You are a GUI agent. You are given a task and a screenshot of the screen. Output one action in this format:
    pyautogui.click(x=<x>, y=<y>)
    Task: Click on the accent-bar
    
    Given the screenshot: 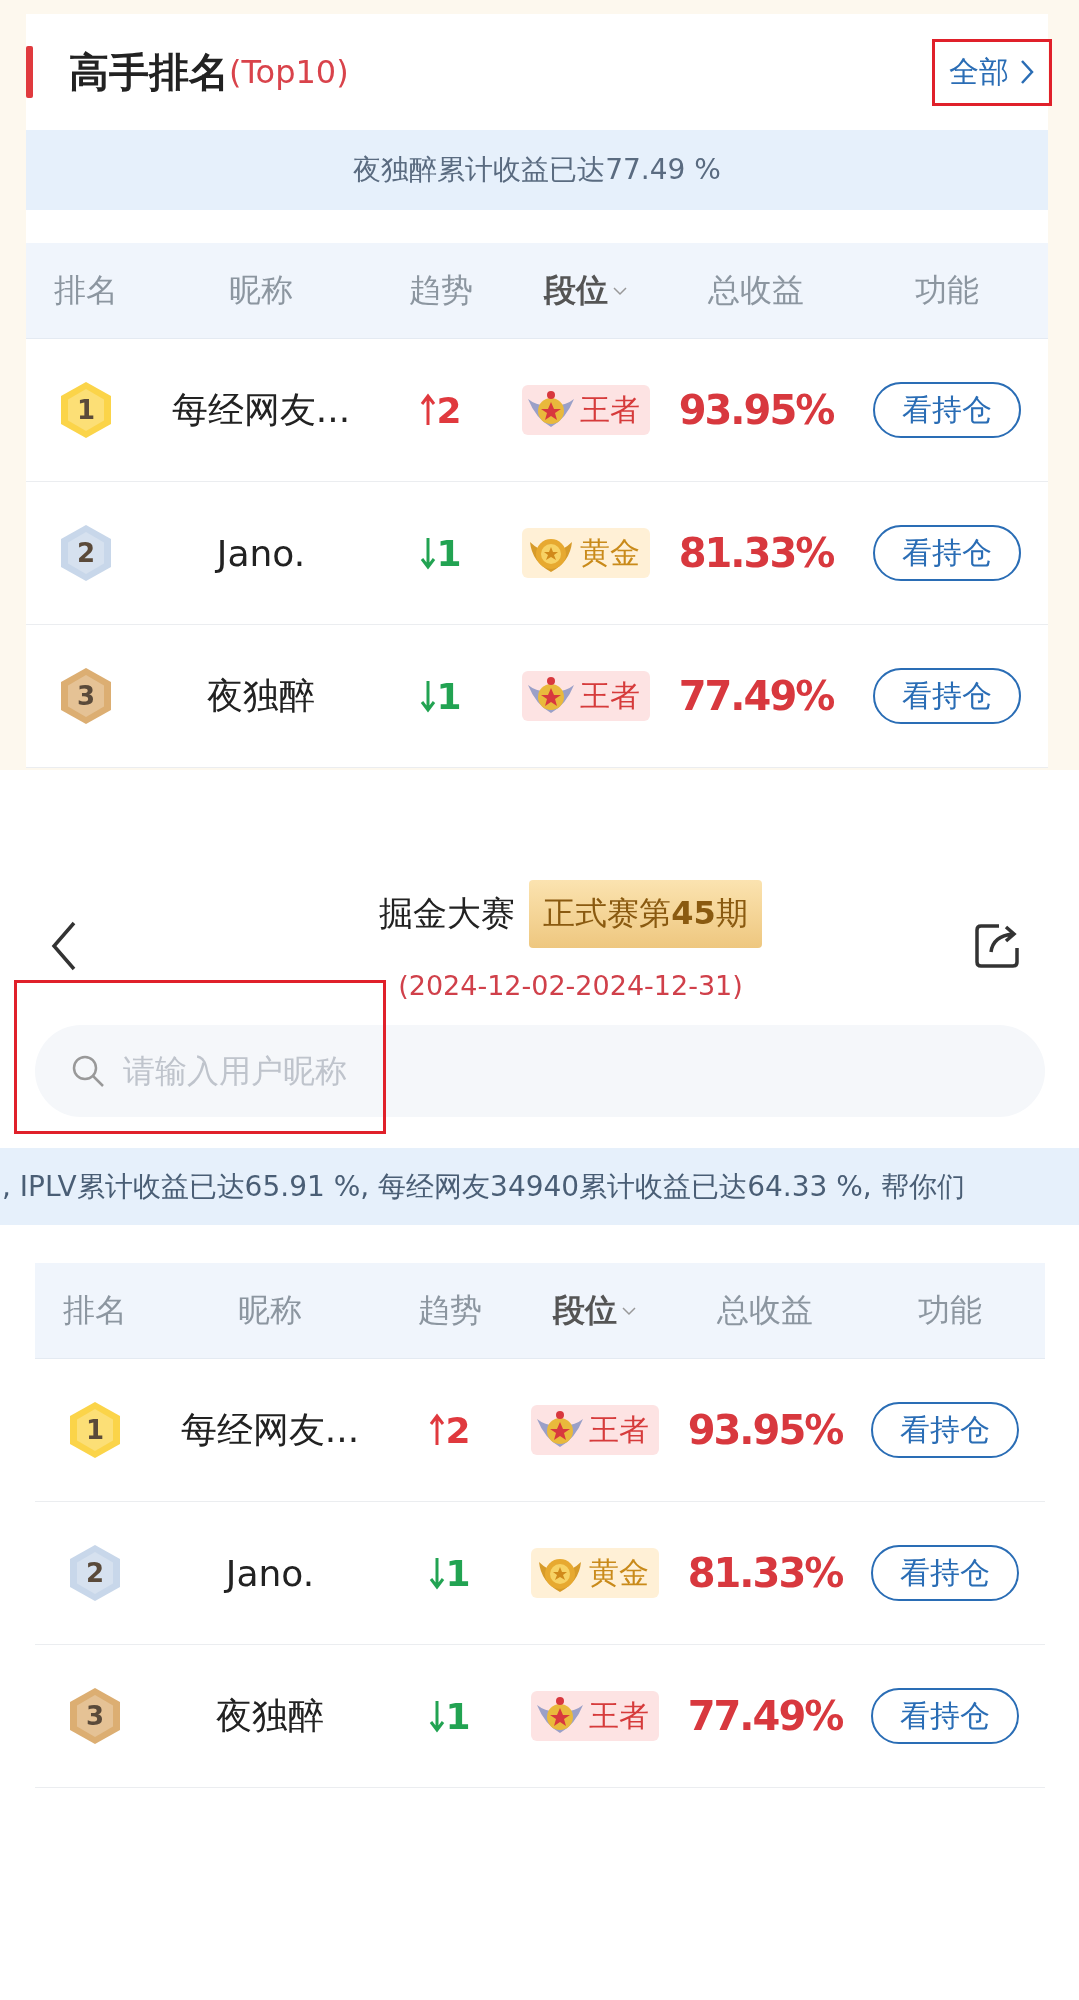 What is the action you would take?
    pyautogui.click(x=29, y=72)
    